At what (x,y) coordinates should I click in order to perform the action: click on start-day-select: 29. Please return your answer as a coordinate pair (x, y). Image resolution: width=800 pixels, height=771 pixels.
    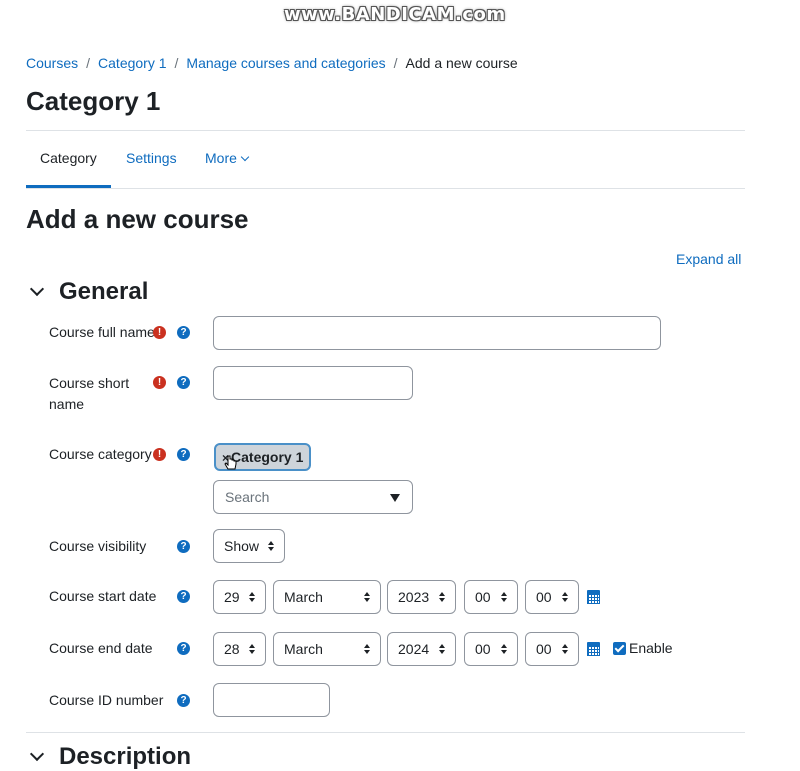
    Looking at the image, I should click on (239, 597).